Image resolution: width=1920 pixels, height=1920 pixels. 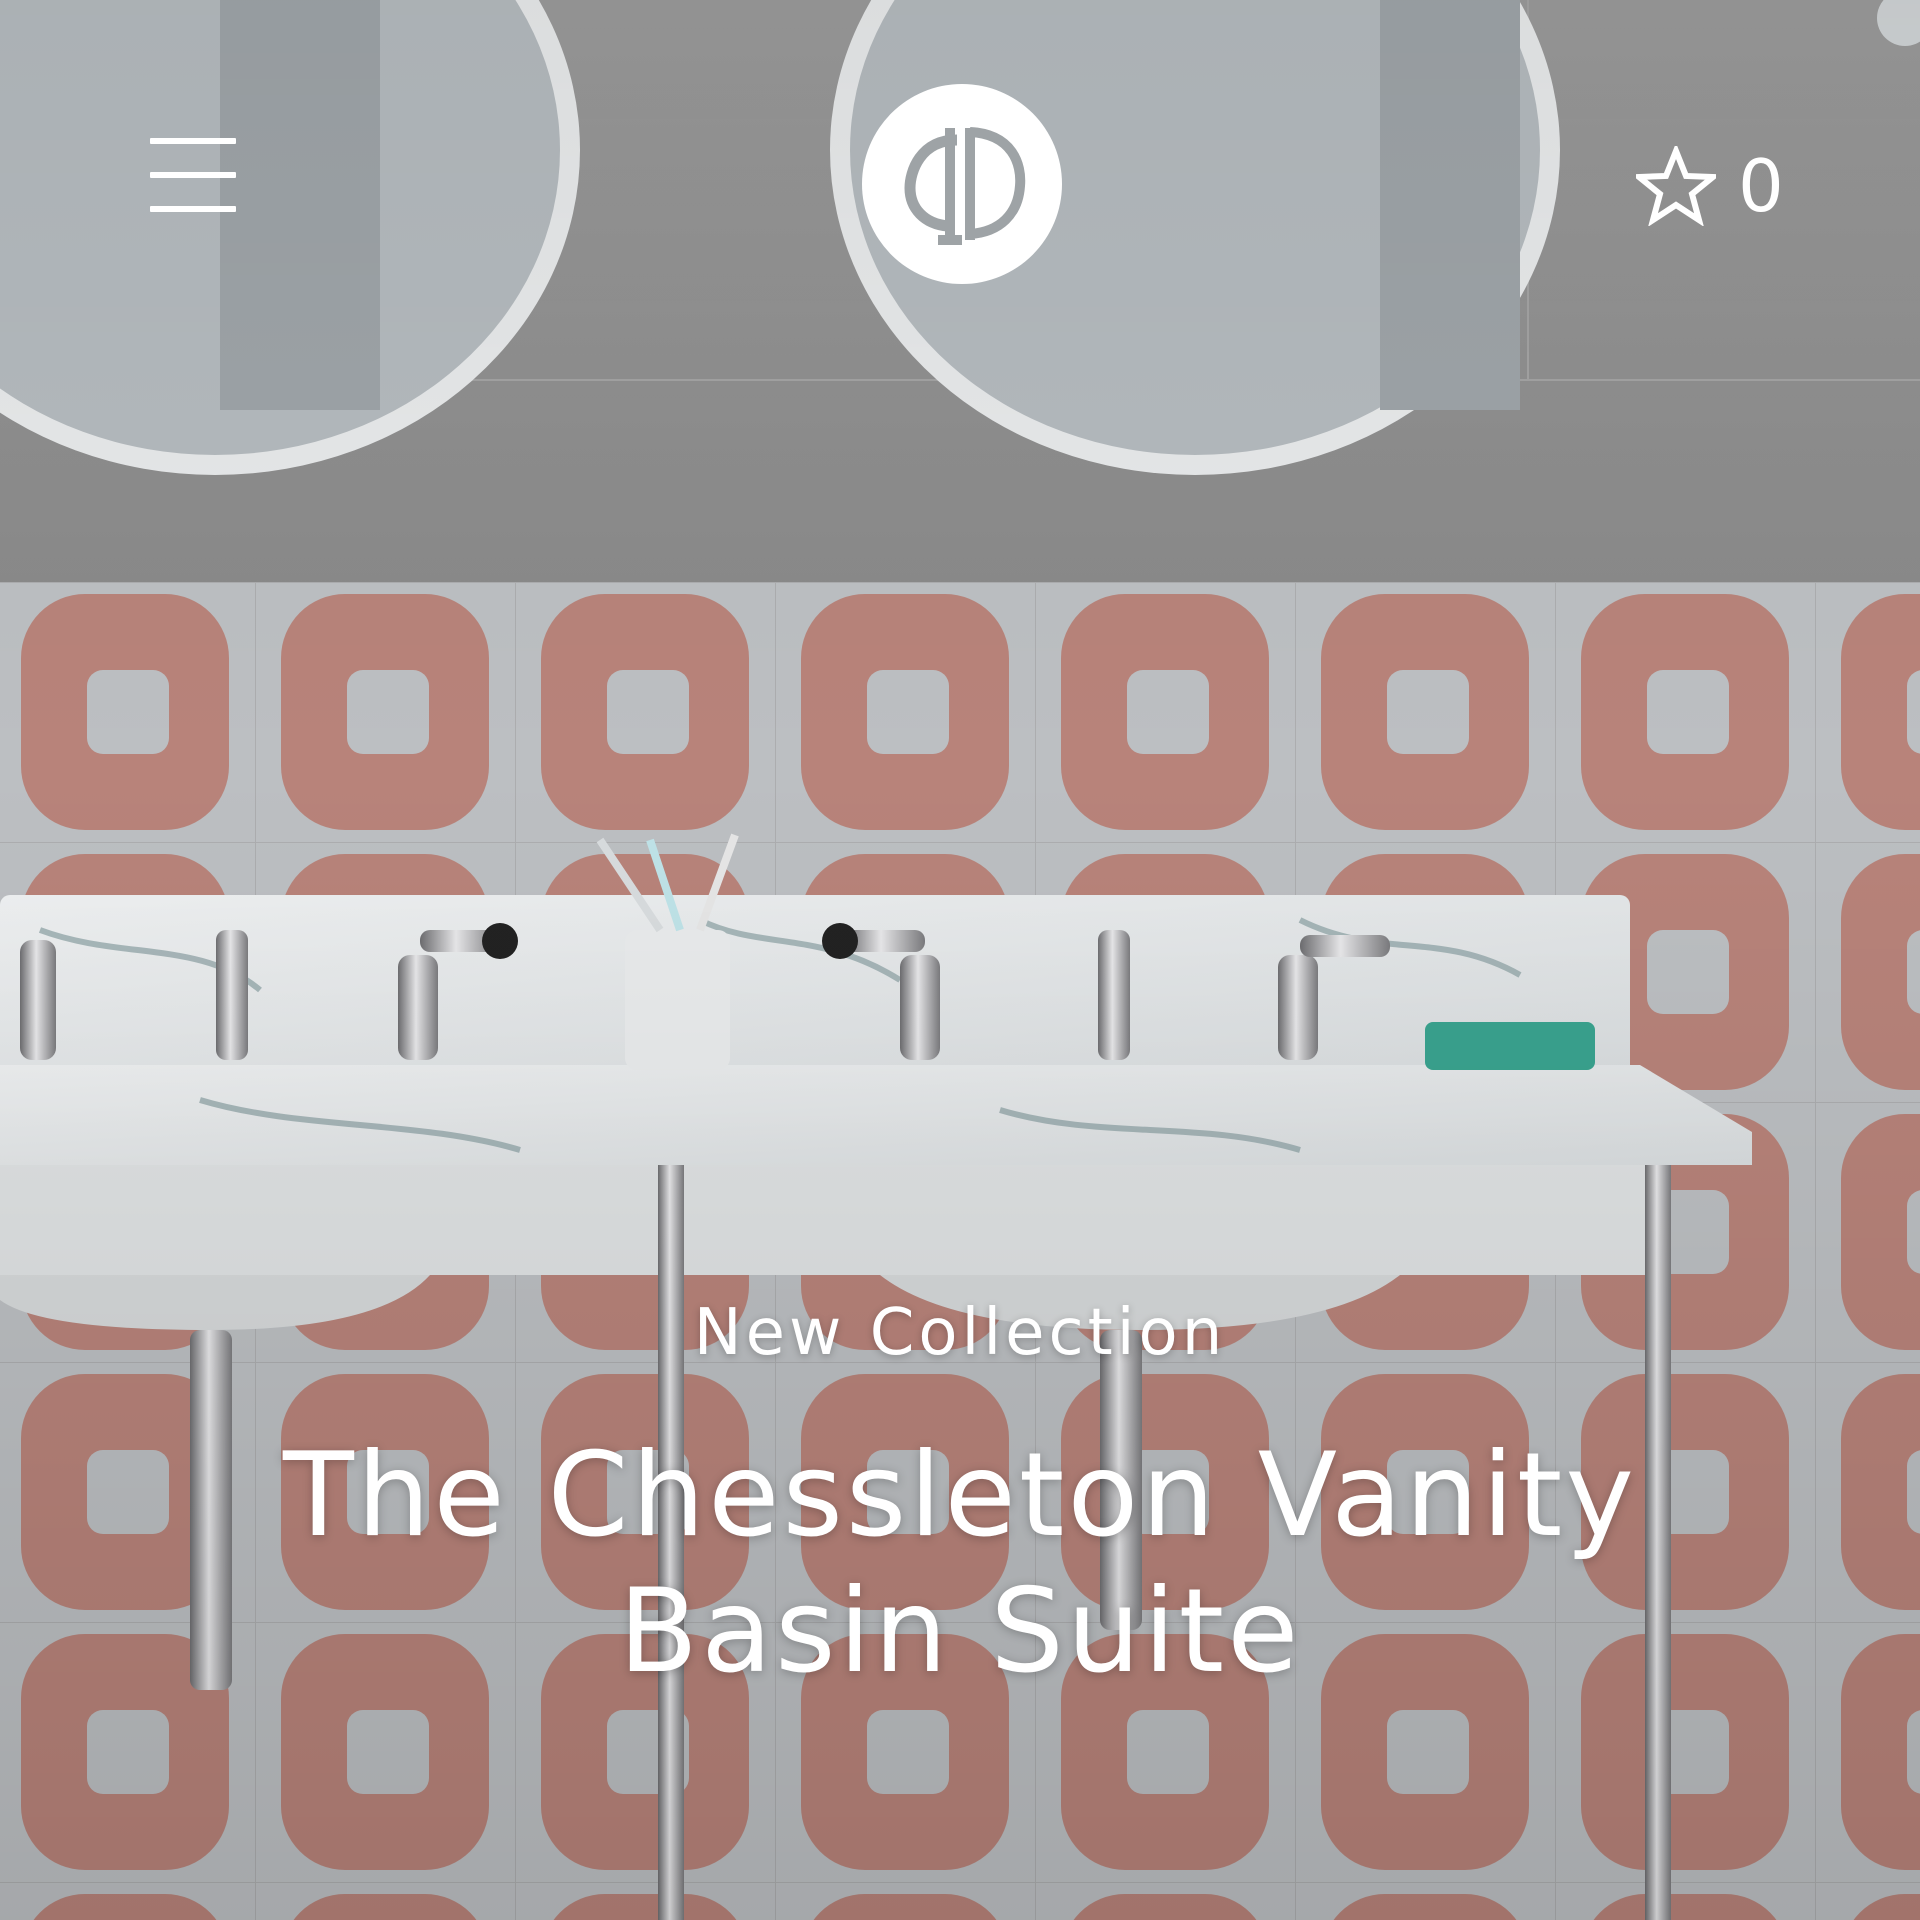 I want to click on hero-title-line-1: The Chessleton Vanity, so click(x=960, y=1495).